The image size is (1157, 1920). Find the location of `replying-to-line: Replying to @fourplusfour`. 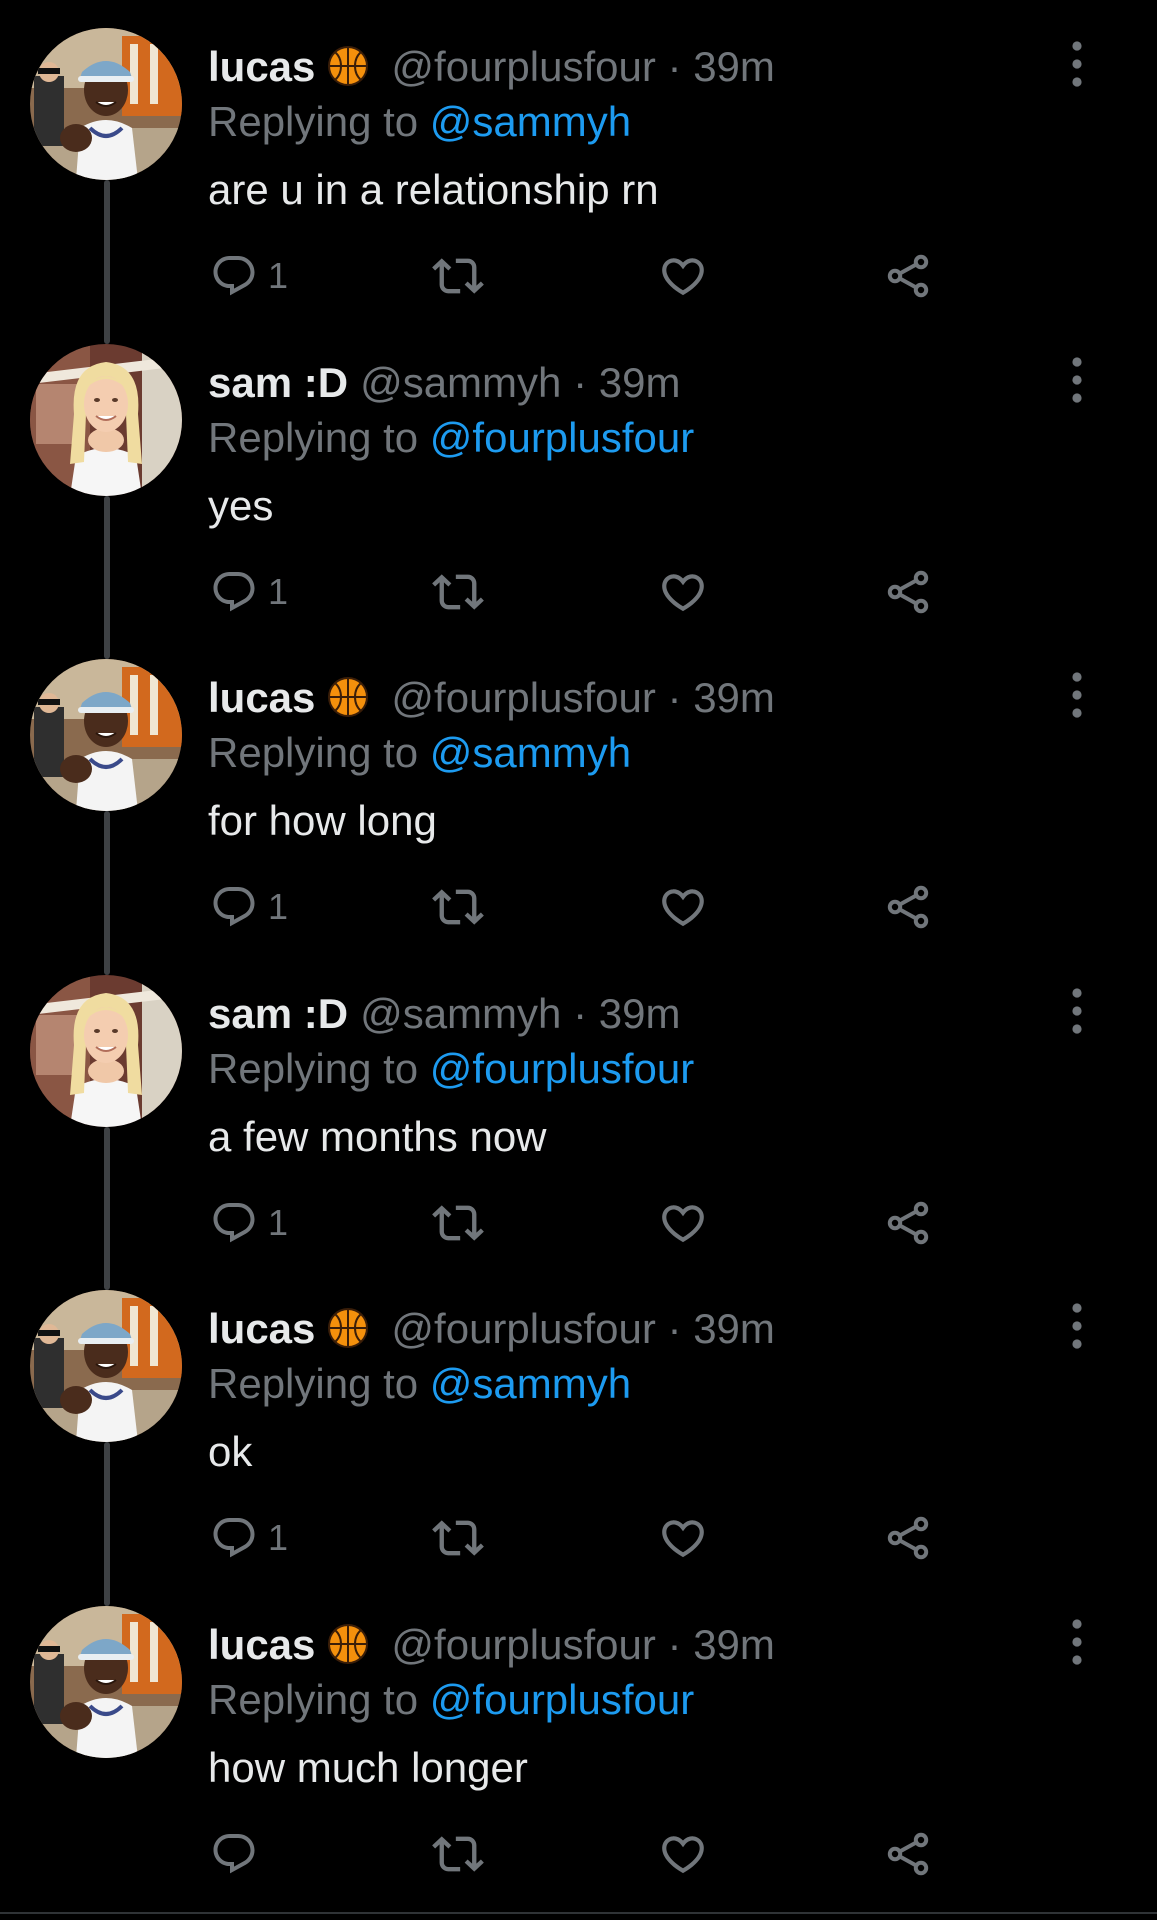

replying-to-line: Replying to @fourplusfour is located at coordinates (451, 1700).